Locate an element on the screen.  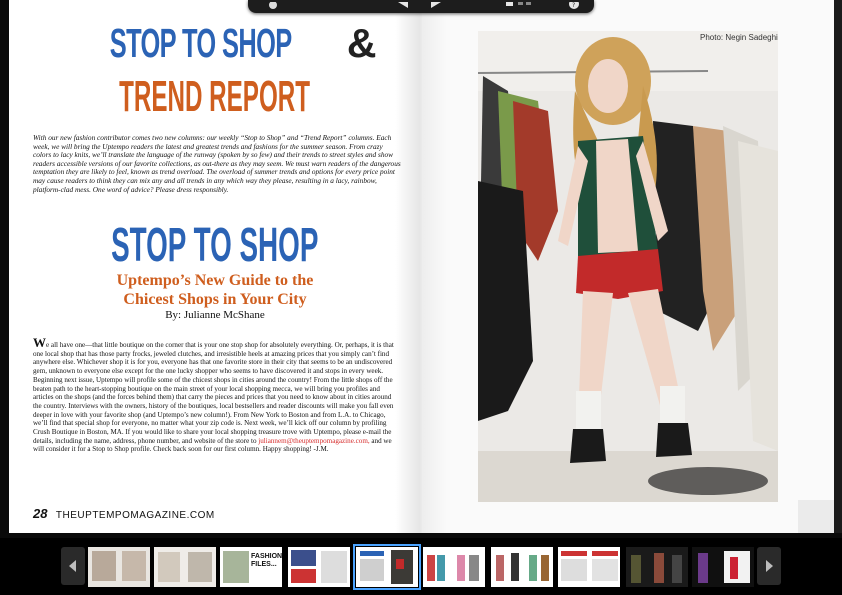
subtitle-line-1: Uptempo’s New Guide to the is located at coordinates (215, 280).